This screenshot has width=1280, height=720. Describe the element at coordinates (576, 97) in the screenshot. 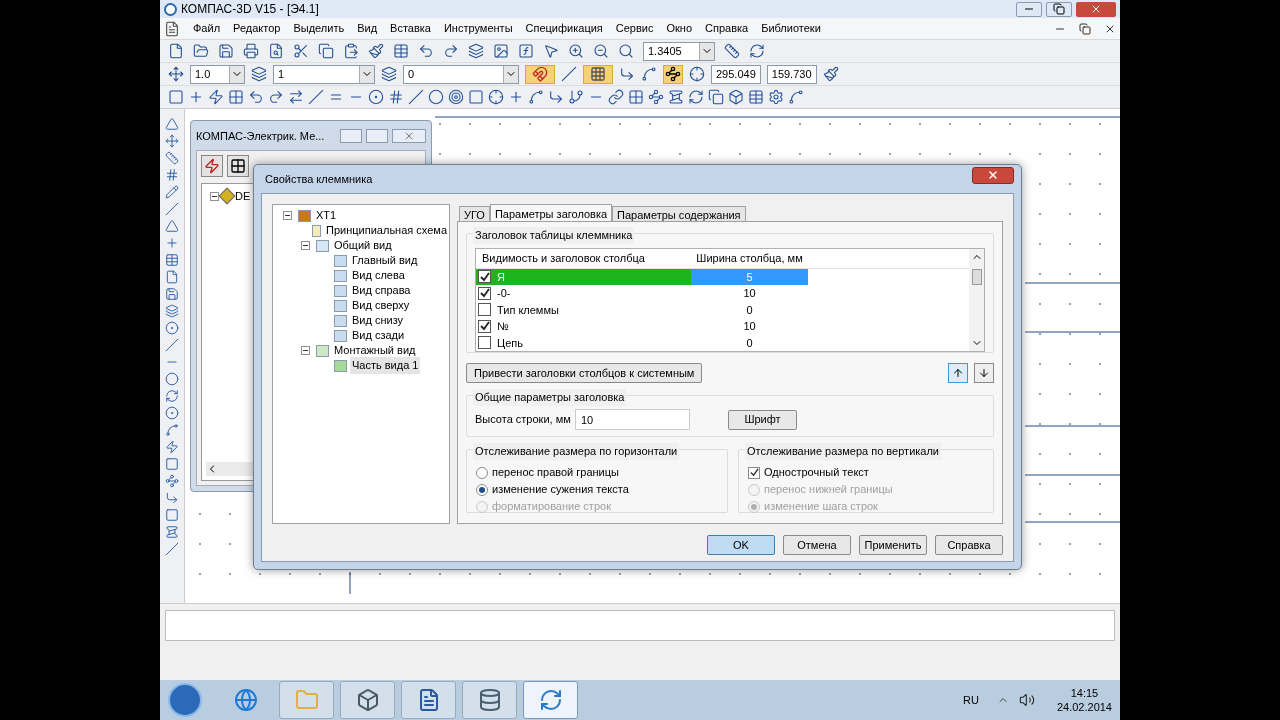

I see `branch-icon` at that location.